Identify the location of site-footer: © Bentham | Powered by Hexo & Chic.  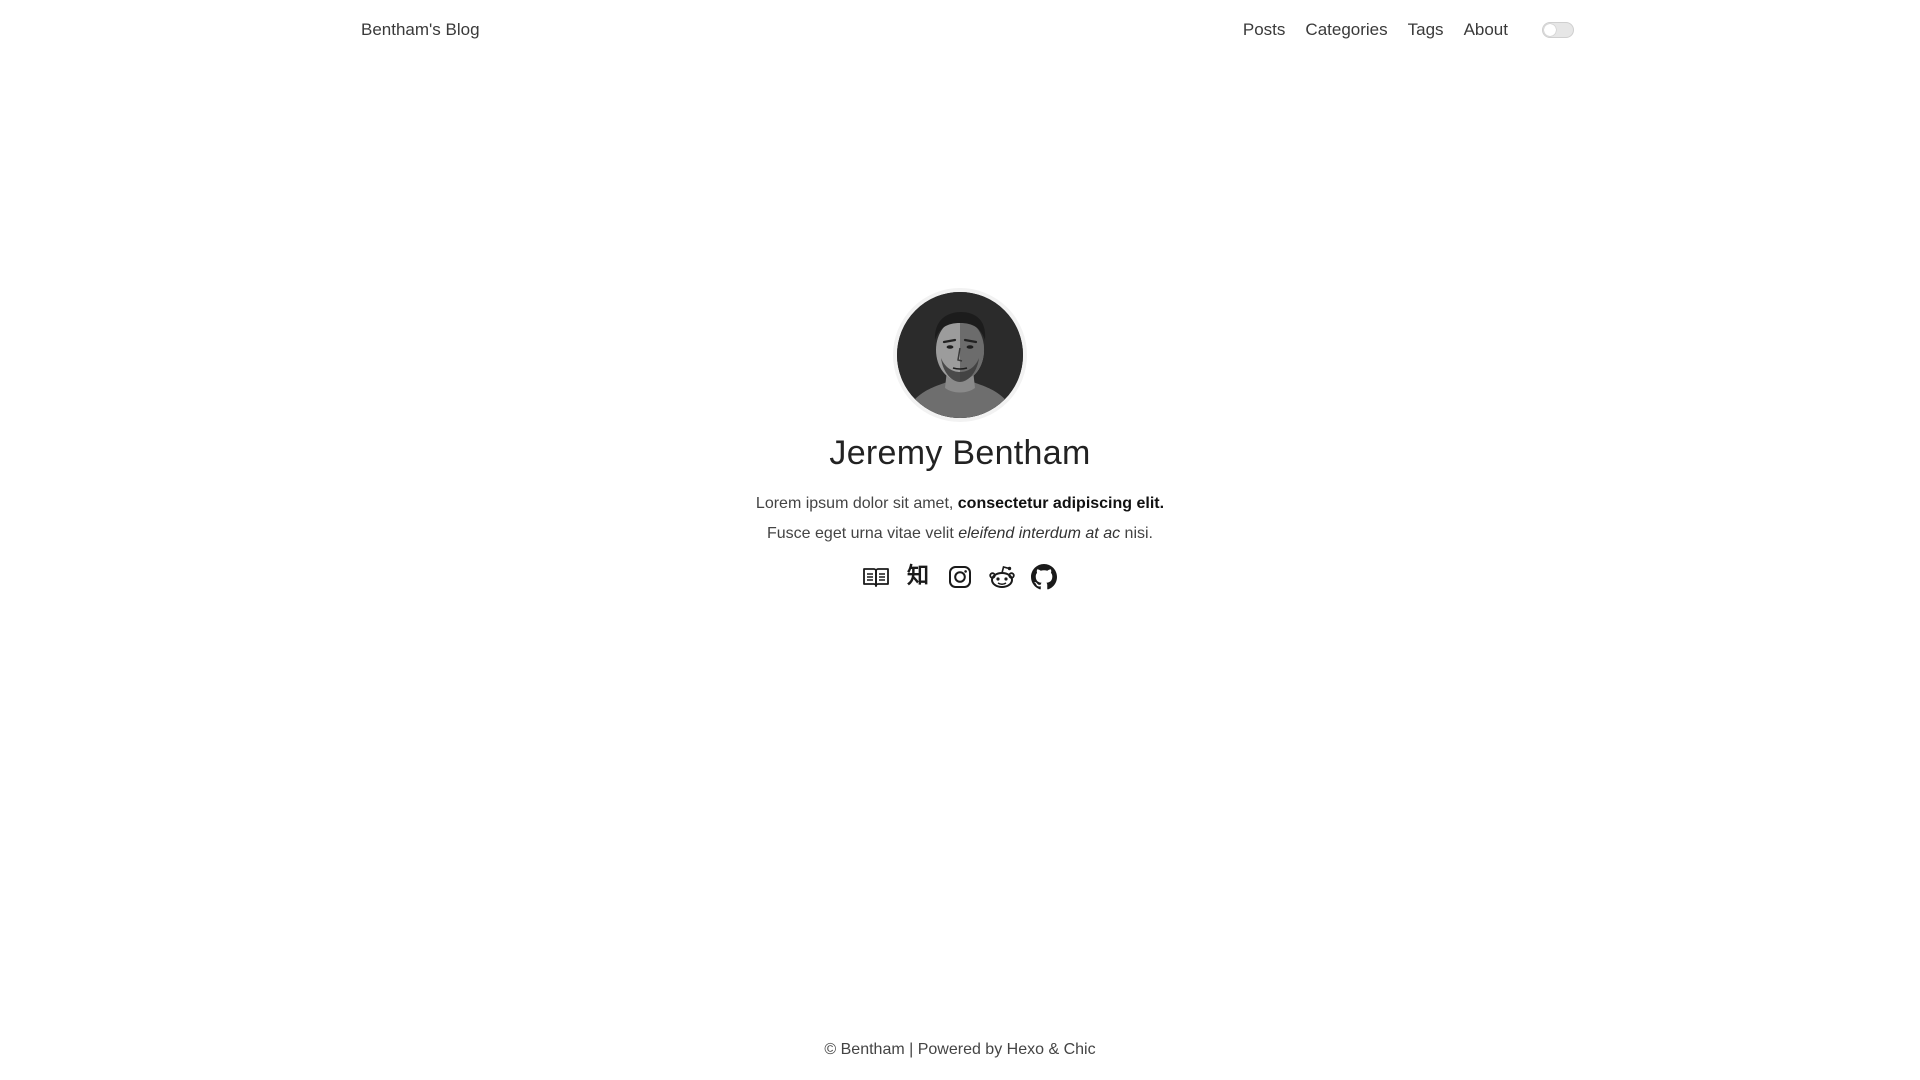
(960, 1050).